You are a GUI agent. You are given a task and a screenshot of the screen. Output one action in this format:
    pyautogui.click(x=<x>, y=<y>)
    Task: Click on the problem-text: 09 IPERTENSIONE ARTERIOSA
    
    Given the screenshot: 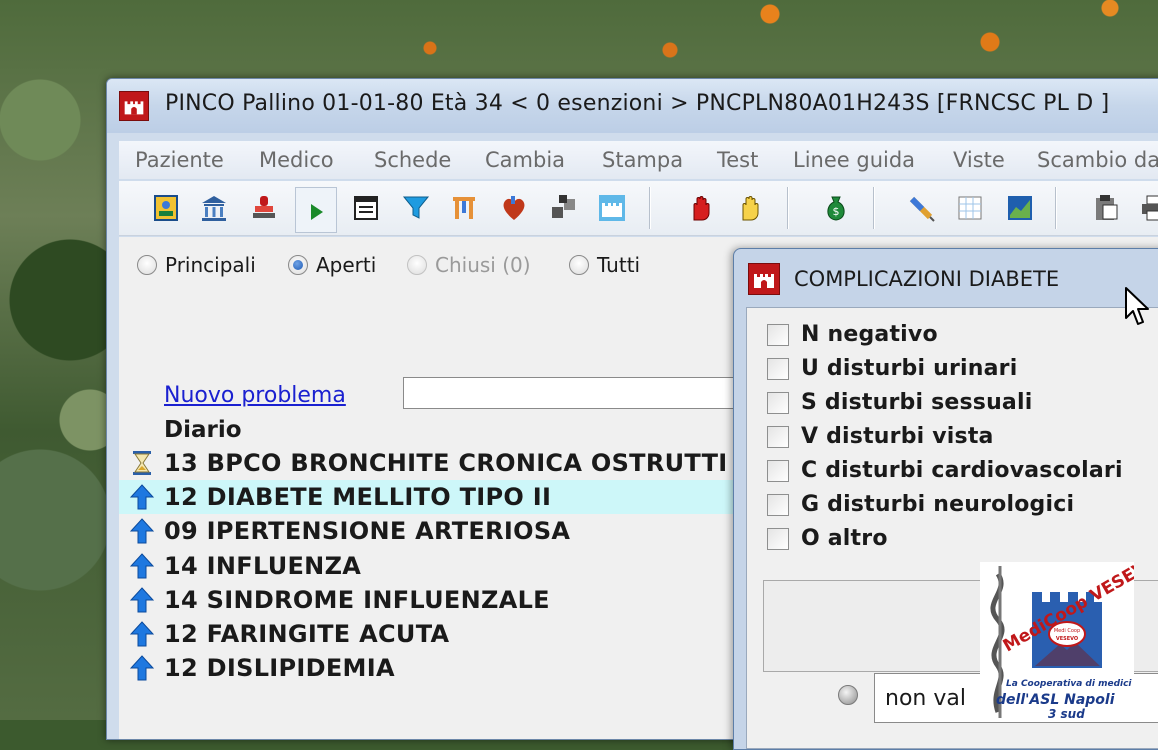 What is the action you would take?
    pyautogui.click(x=367, y=531)
    